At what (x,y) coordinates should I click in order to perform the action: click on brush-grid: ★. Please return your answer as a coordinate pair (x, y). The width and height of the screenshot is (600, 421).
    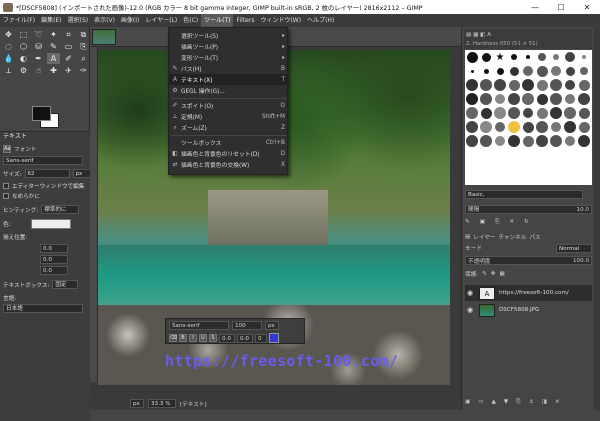
    Looking at the image, I should click on (528, 117).